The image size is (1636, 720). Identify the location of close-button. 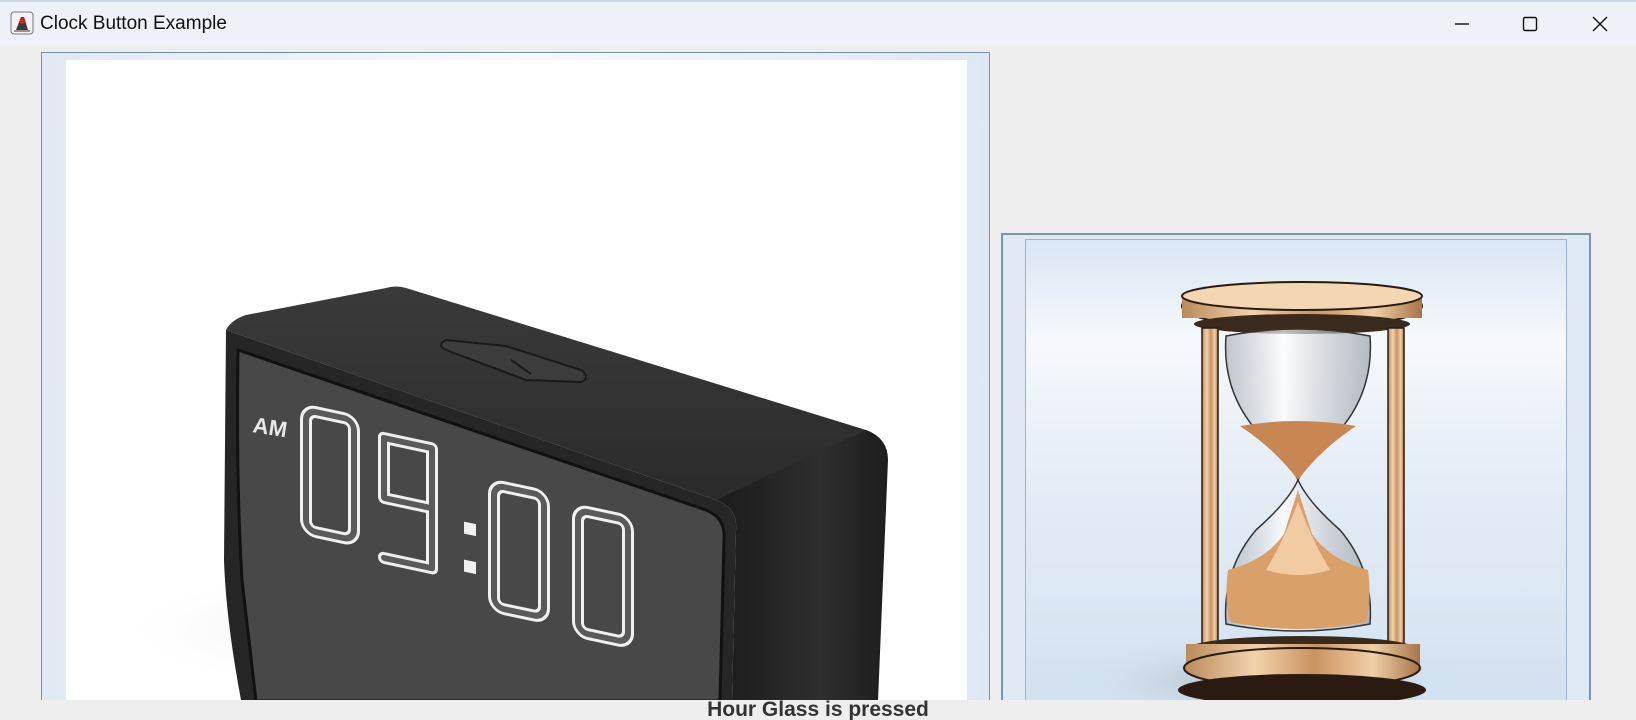
(1600, 23).